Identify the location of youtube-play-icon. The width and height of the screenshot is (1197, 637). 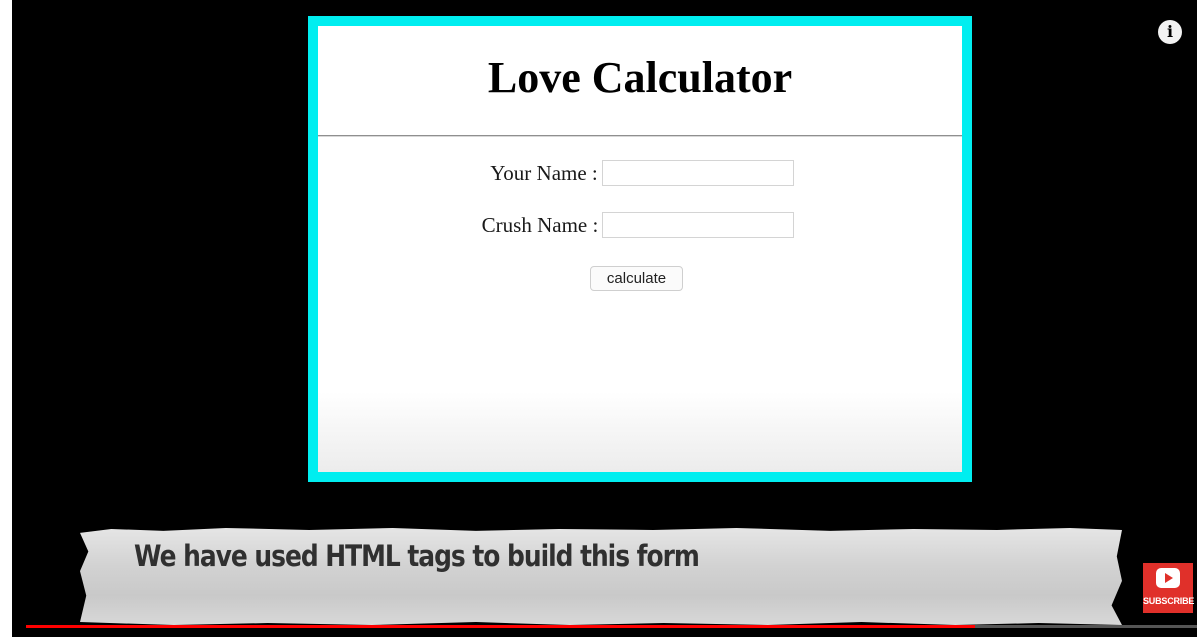
(1168, 578).